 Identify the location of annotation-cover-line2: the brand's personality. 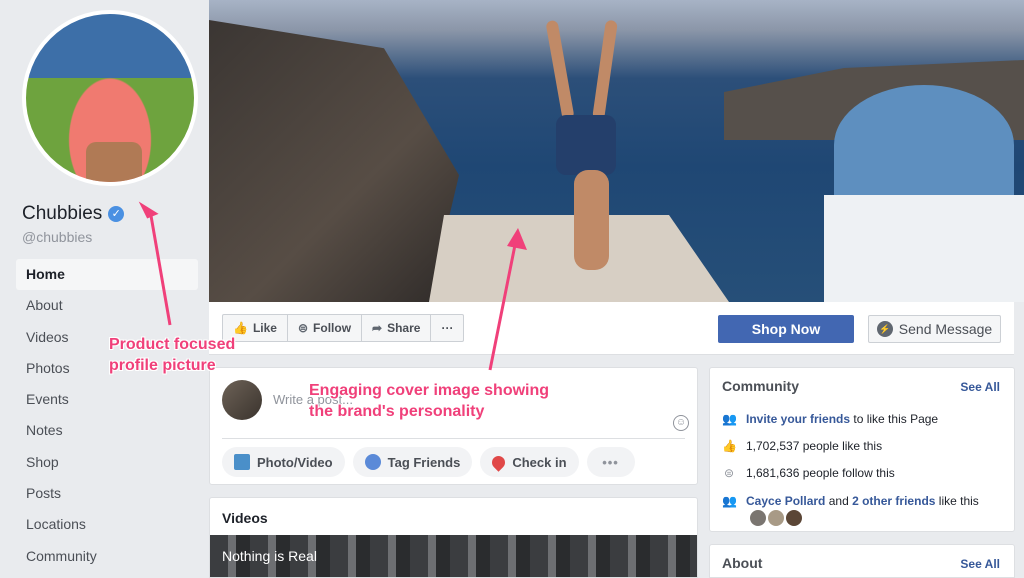
(397, 411).